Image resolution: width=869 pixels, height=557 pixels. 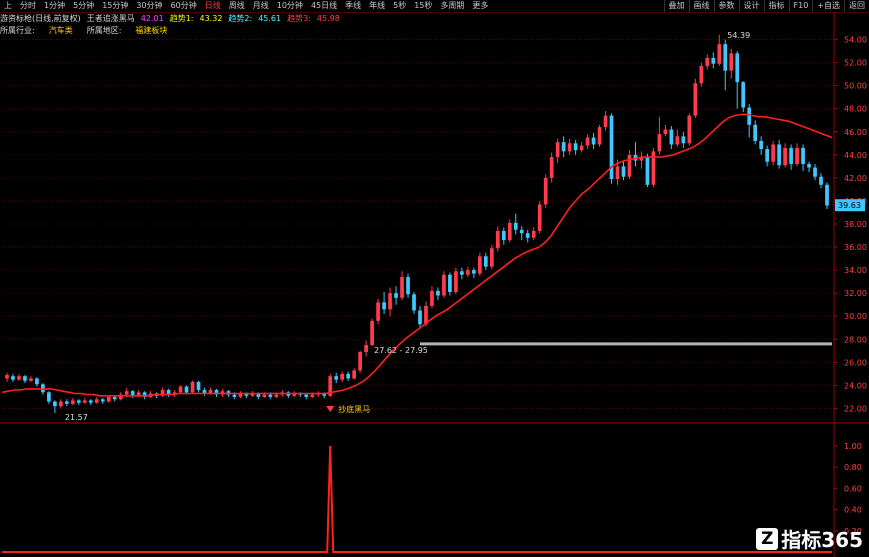 What do you see at coordinates (399, 6) in the screenshot?
I see `period-tab: 5秒` at bounding box center [399, 6].